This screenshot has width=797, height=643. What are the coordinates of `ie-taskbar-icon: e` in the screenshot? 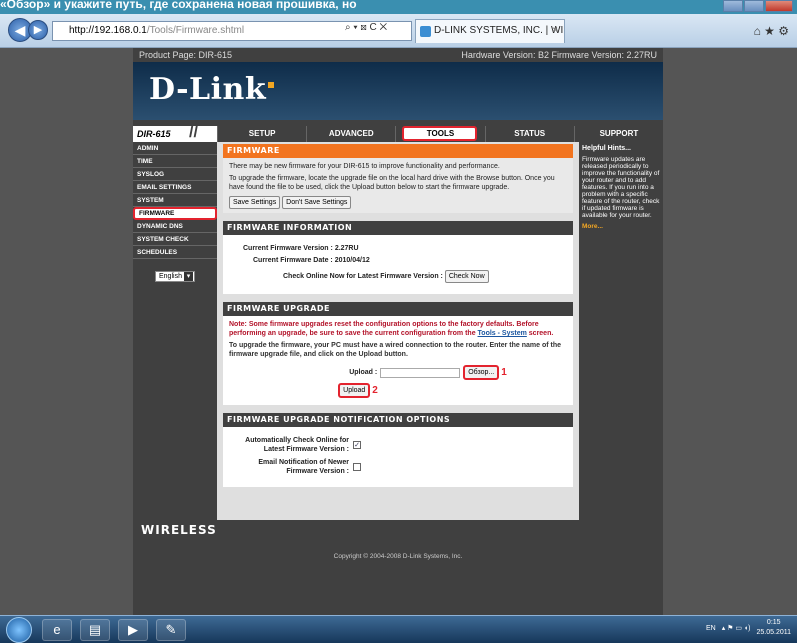 It's located at (57, 630).